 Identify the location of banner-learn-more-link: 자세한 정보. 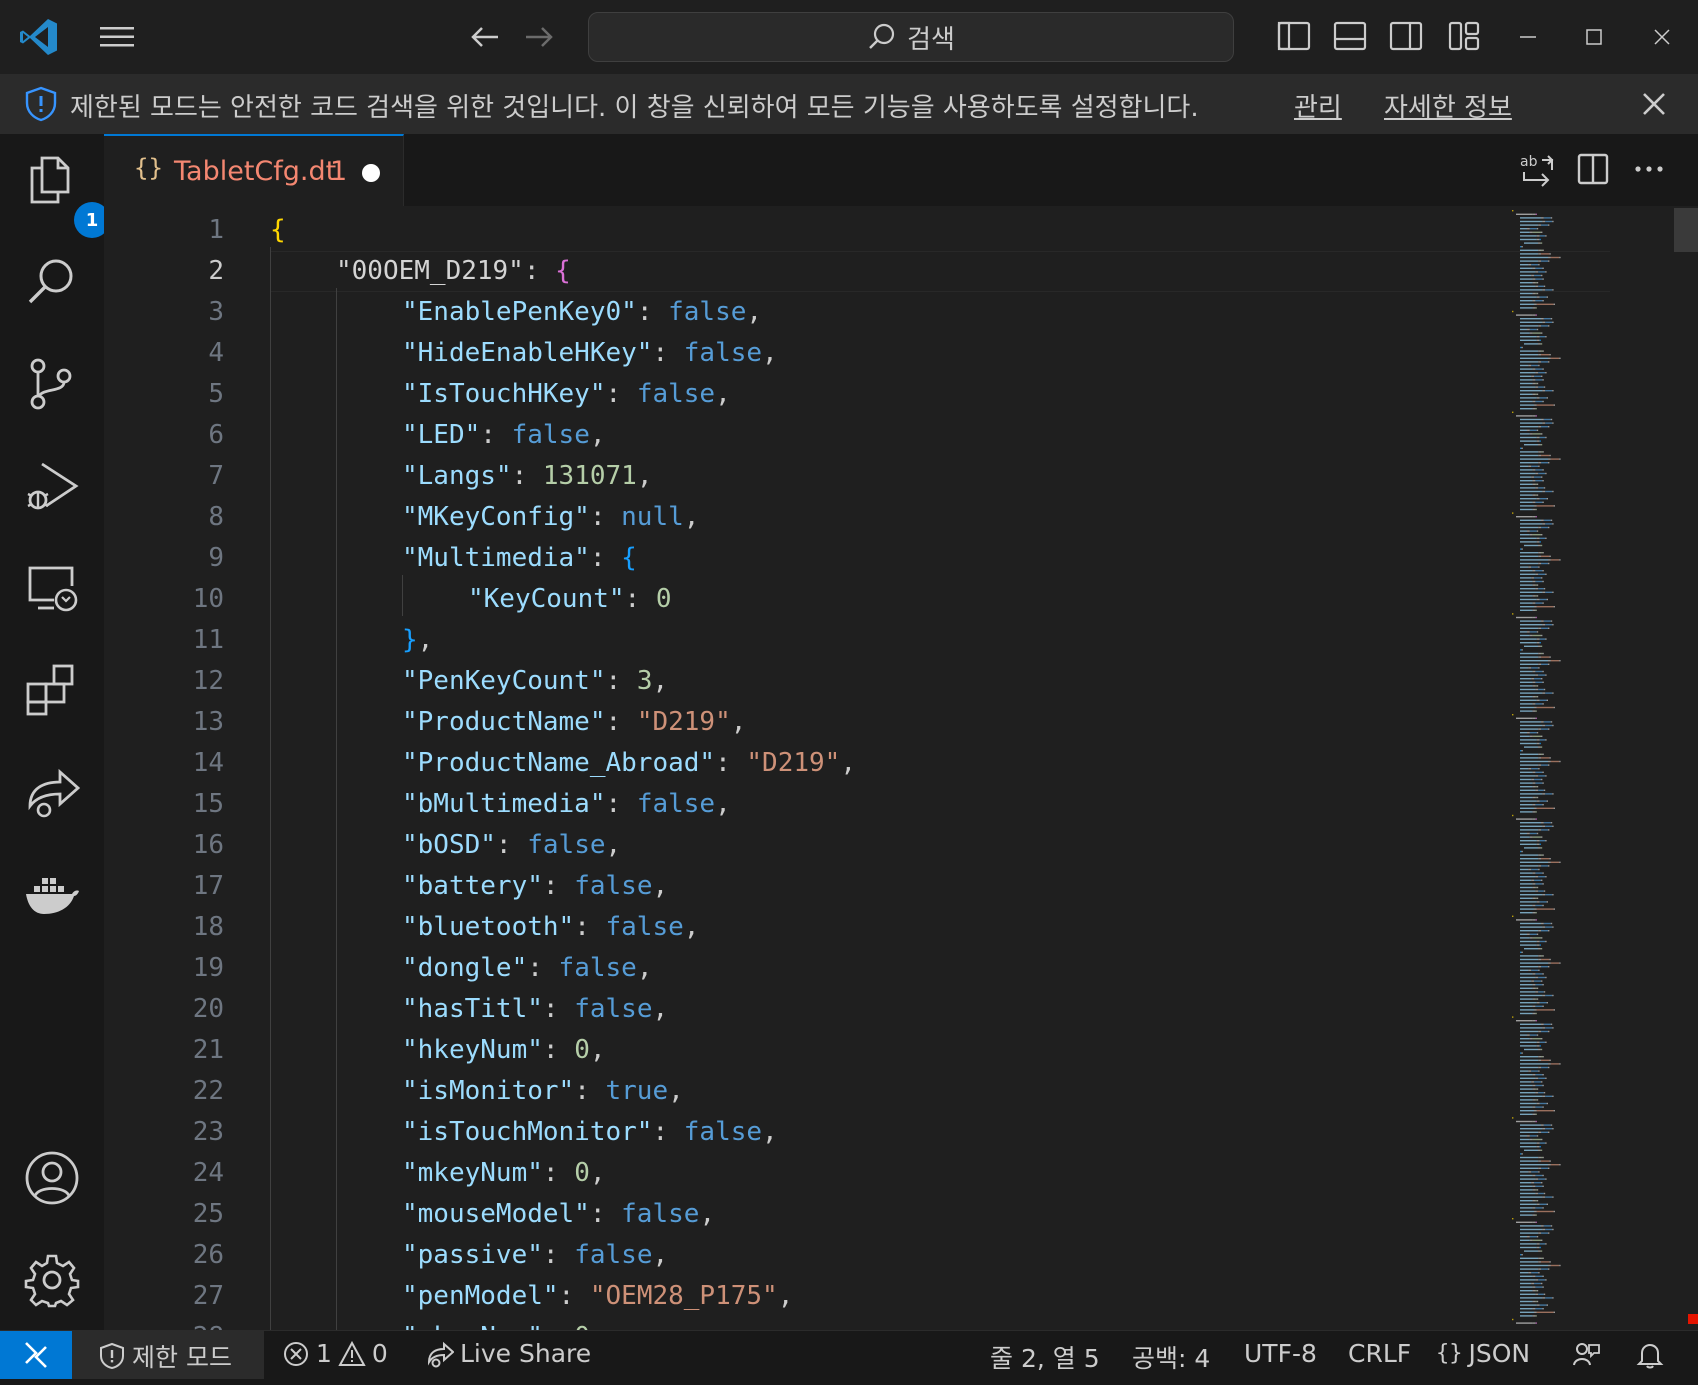
(1448, 105).